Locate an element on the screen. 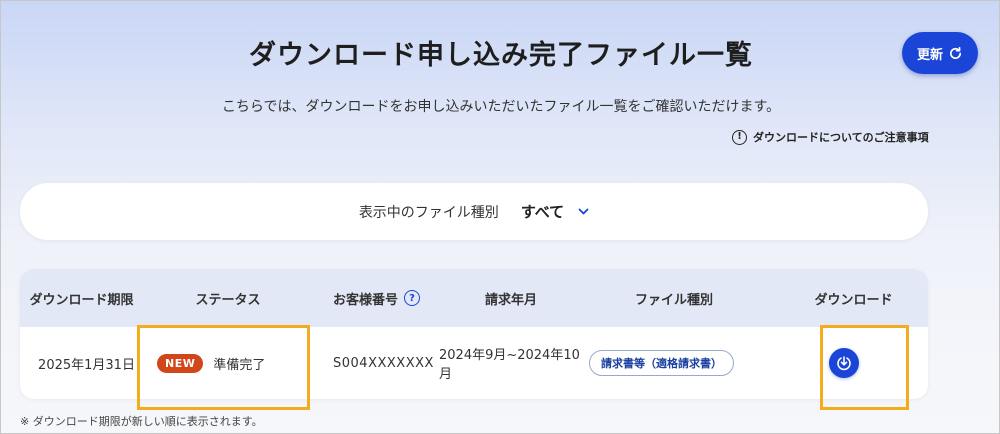 The image size is (1000, 434). page-subtitle: こちらでは、ダウンロードをお申し込みいただいたファイル一覧をご確認いただけます。 is located at coordinates (501, 107).